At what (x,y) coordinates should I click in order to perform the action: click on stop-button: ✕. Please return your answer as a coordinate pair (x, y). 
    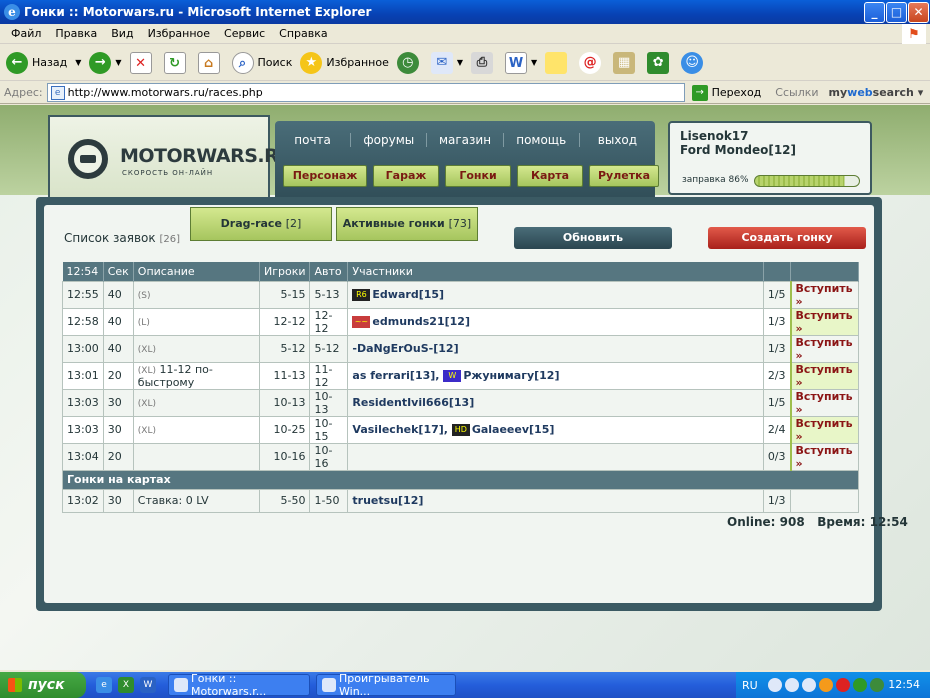
    Looking at the image, I should click on (142, 62).